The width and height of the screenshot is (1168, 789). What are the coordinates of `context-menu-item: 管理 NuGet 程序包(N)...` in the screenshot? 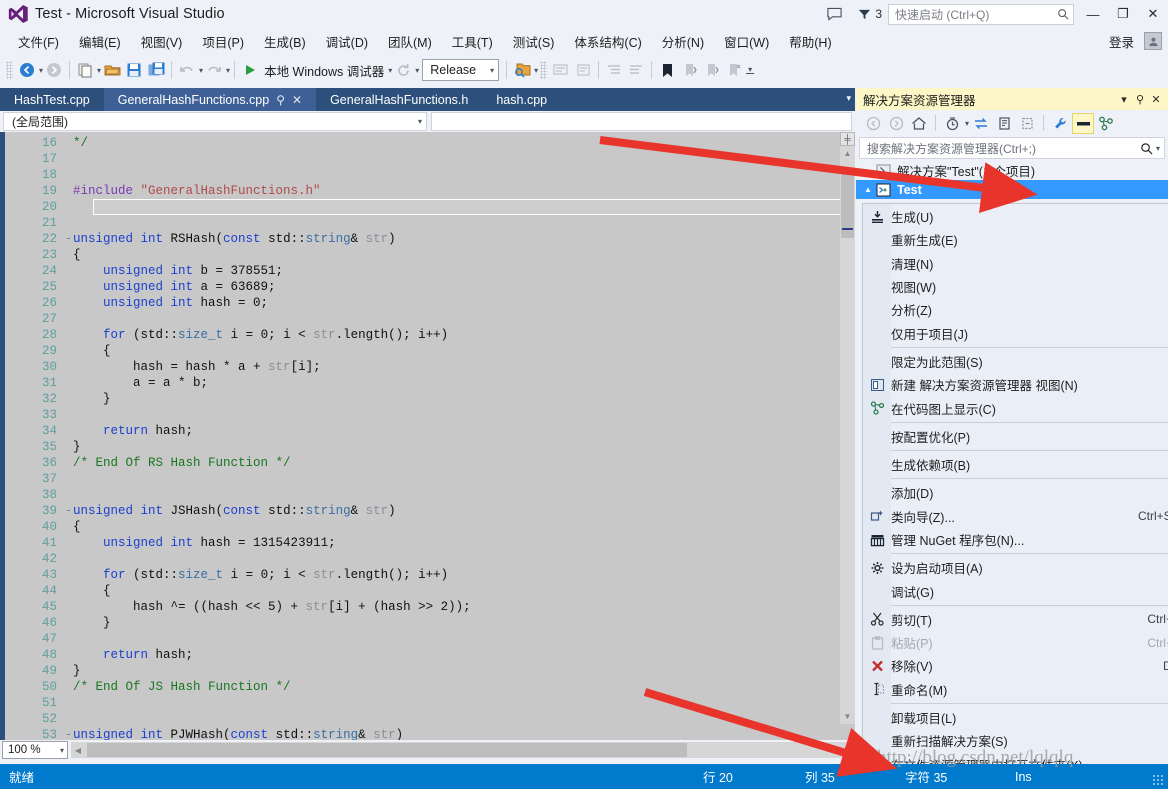 It's located at (1015, 539).